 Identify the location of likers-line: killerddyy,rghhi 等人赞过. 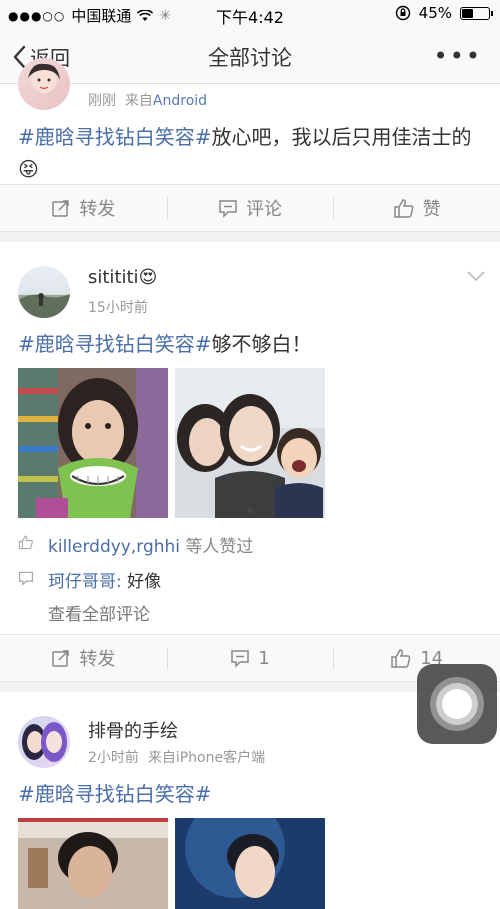
(150, 544).